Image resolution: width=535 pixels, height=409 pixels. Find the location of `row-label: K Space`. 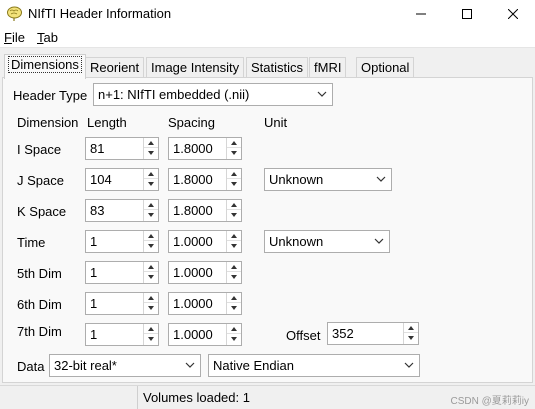

row-label: K Space is located at coordinates (42, 211).